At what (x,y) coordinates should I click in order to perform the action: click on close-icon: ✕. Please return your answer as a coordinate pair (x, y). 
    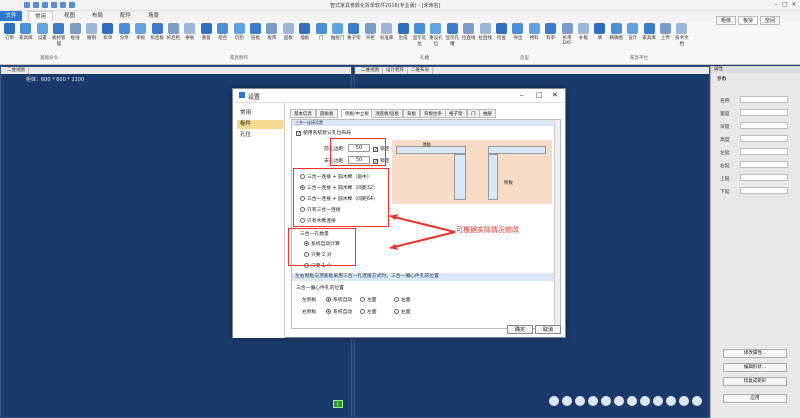
    Looking at the image, I should click on (794, 5).